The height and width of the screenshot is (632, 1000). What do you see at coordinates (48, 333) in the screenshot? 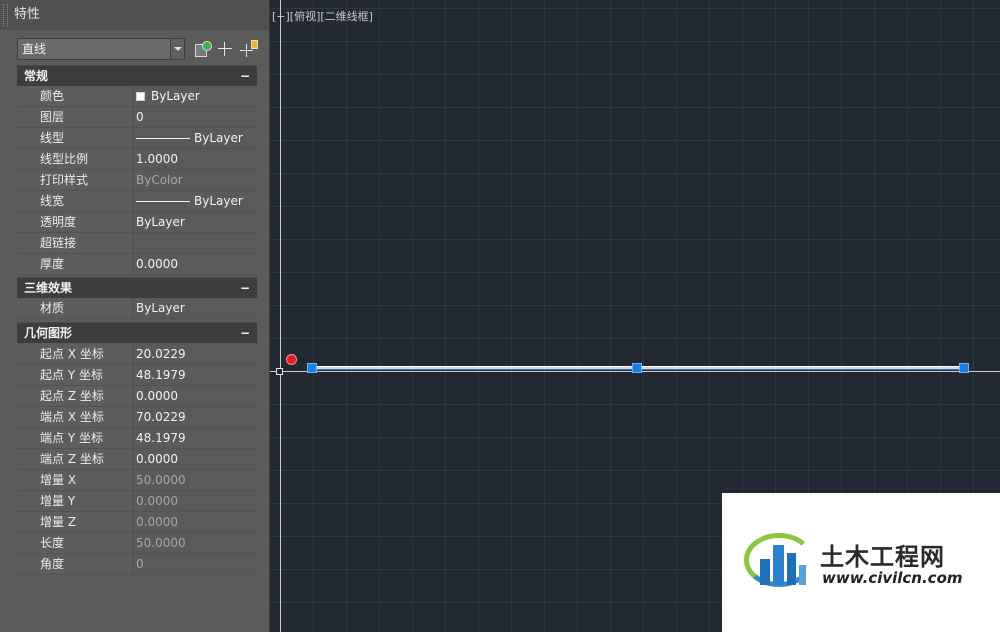
I see `section-title: 几何图形` at bounding box center [48, 333].